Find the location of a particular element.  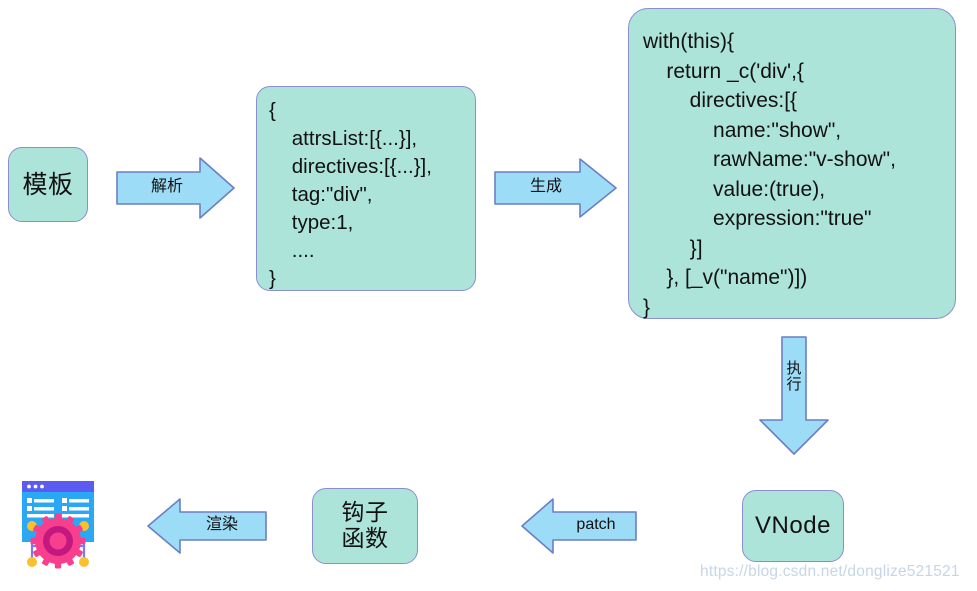

arrow-generate: 生成 is located at coordinates (556, 188).